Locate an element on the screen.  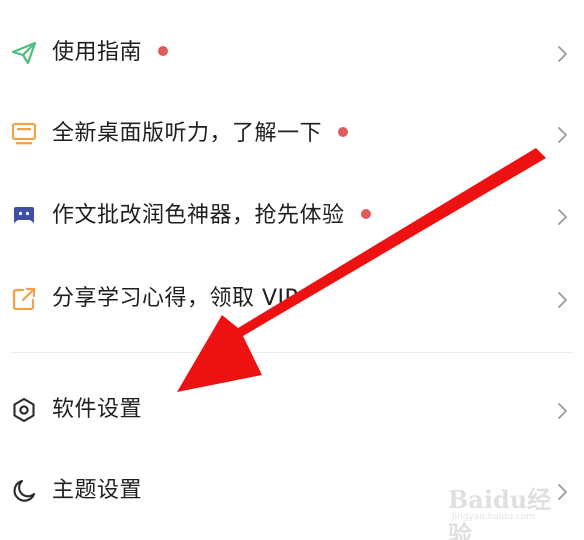
menu-item-guide: 使用指南 is located at coordinates (292, 54).